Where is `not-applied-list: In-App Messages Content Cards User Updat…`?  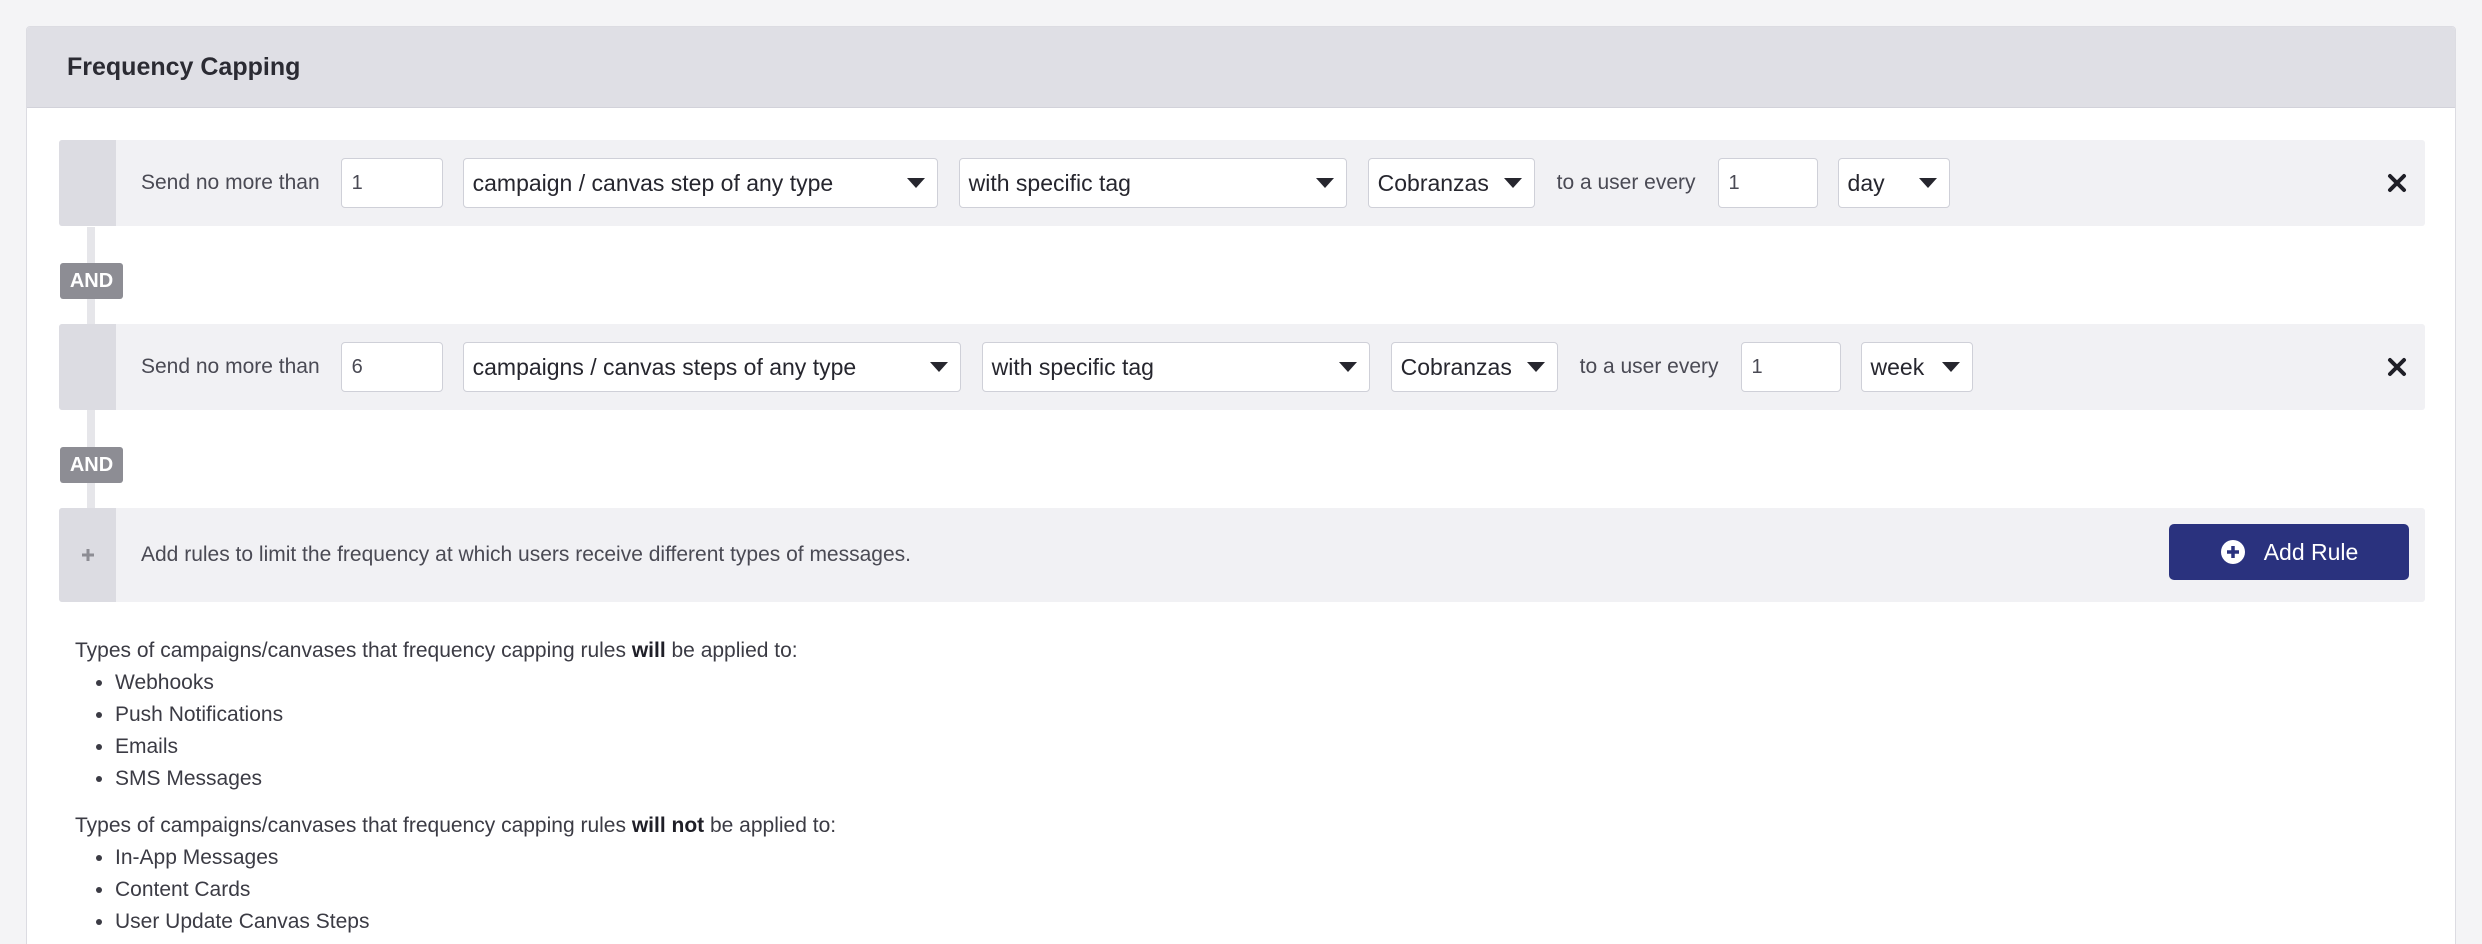 not-applied-list: In-App Messages Content Cards User Updat… is located at coordinates (455, 890).